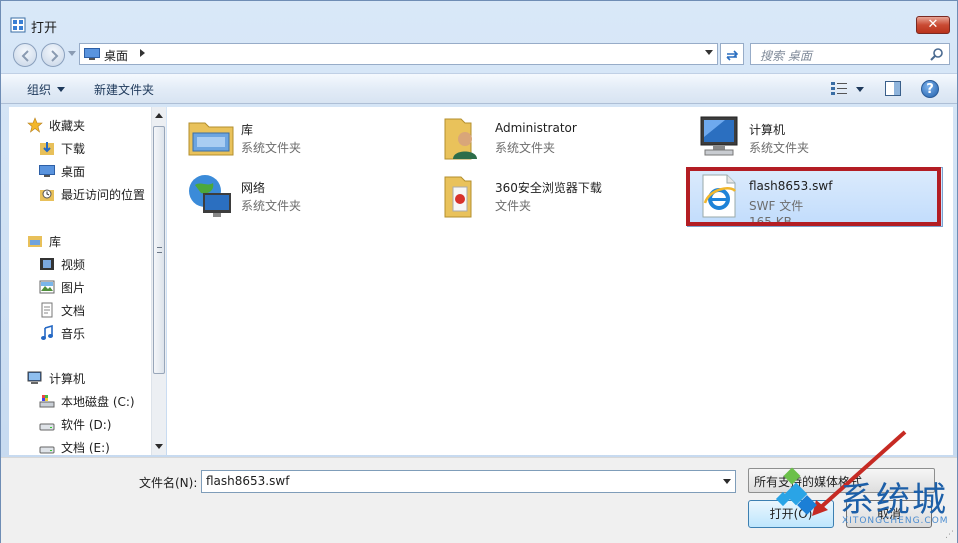  What do you see at coordinates (47, 332) in the screenshot?
I see `music-note-icon` at bounding box center [47, 332].